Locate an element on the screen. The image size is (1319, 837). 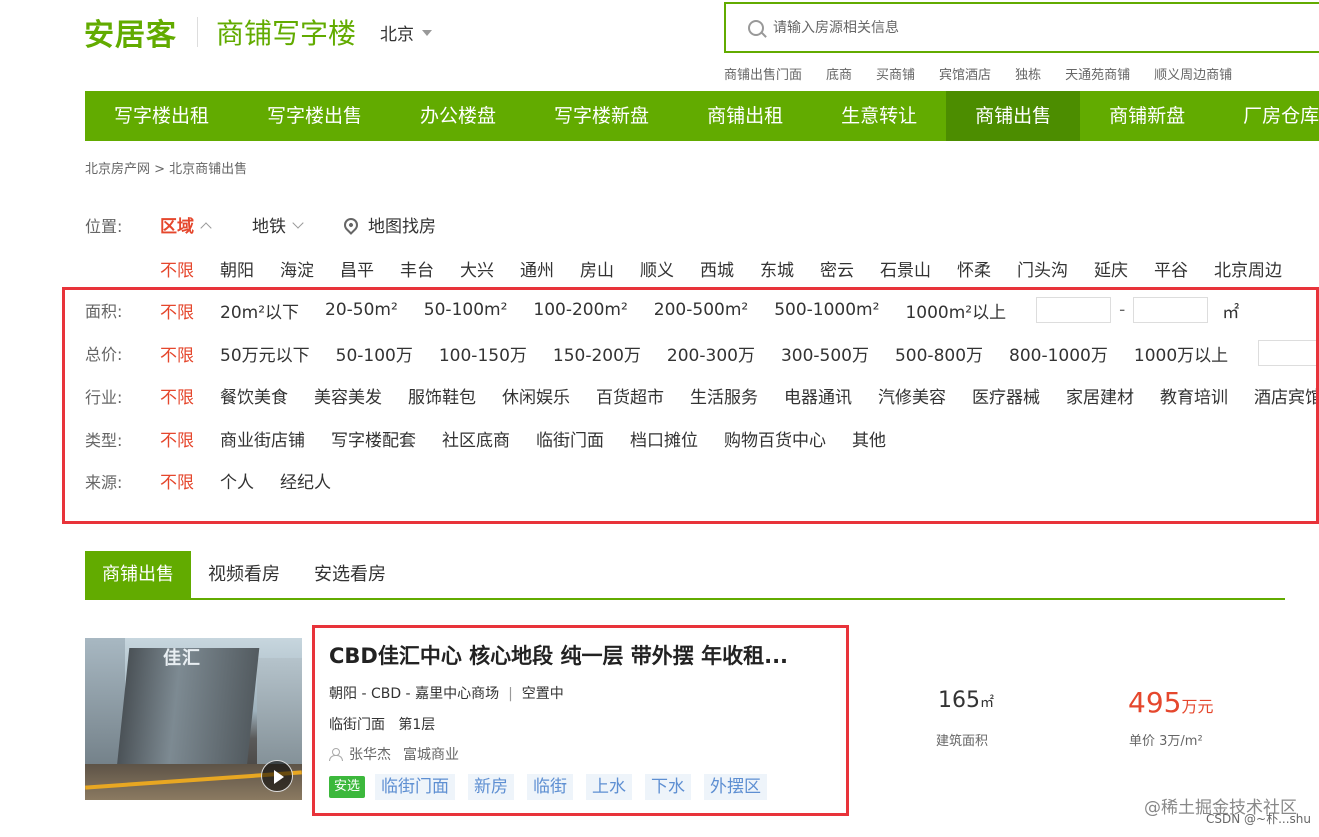
nav-item-shop-sale: 商铺出售 is located at coordinates (1013, 116).